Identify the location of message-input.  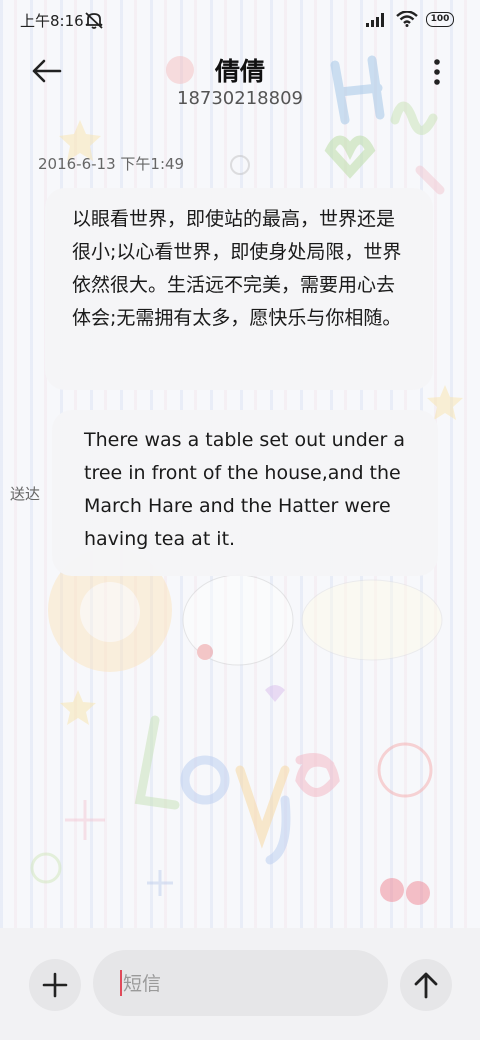
(248, 984).